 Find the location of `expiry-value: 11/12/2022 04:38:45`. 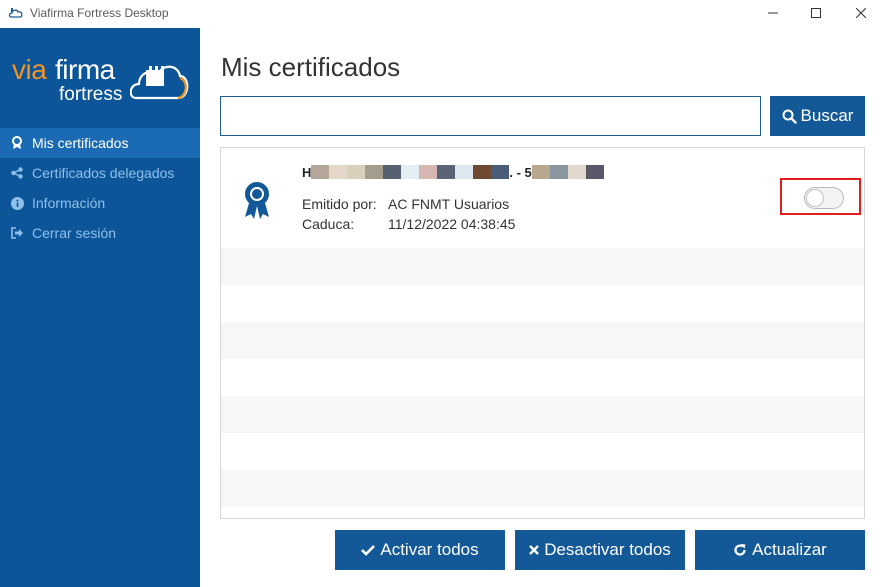

expiry-value: 11/12/2022 04:38:45 is located at coordinates (452, 224).